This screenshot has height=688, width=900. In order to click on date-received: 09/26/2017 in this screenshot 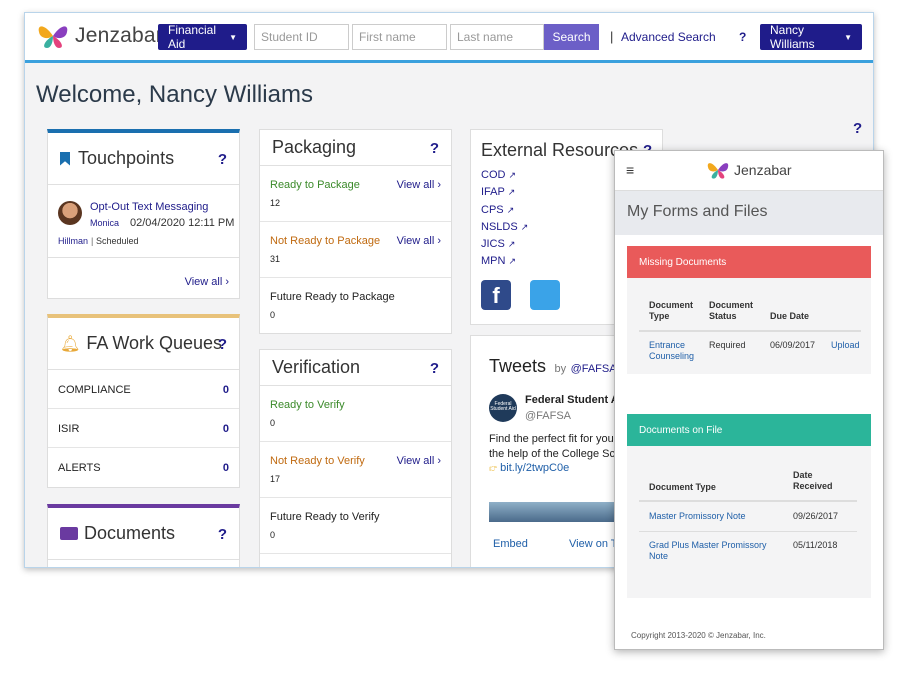, I will do `click(816, 516)`.